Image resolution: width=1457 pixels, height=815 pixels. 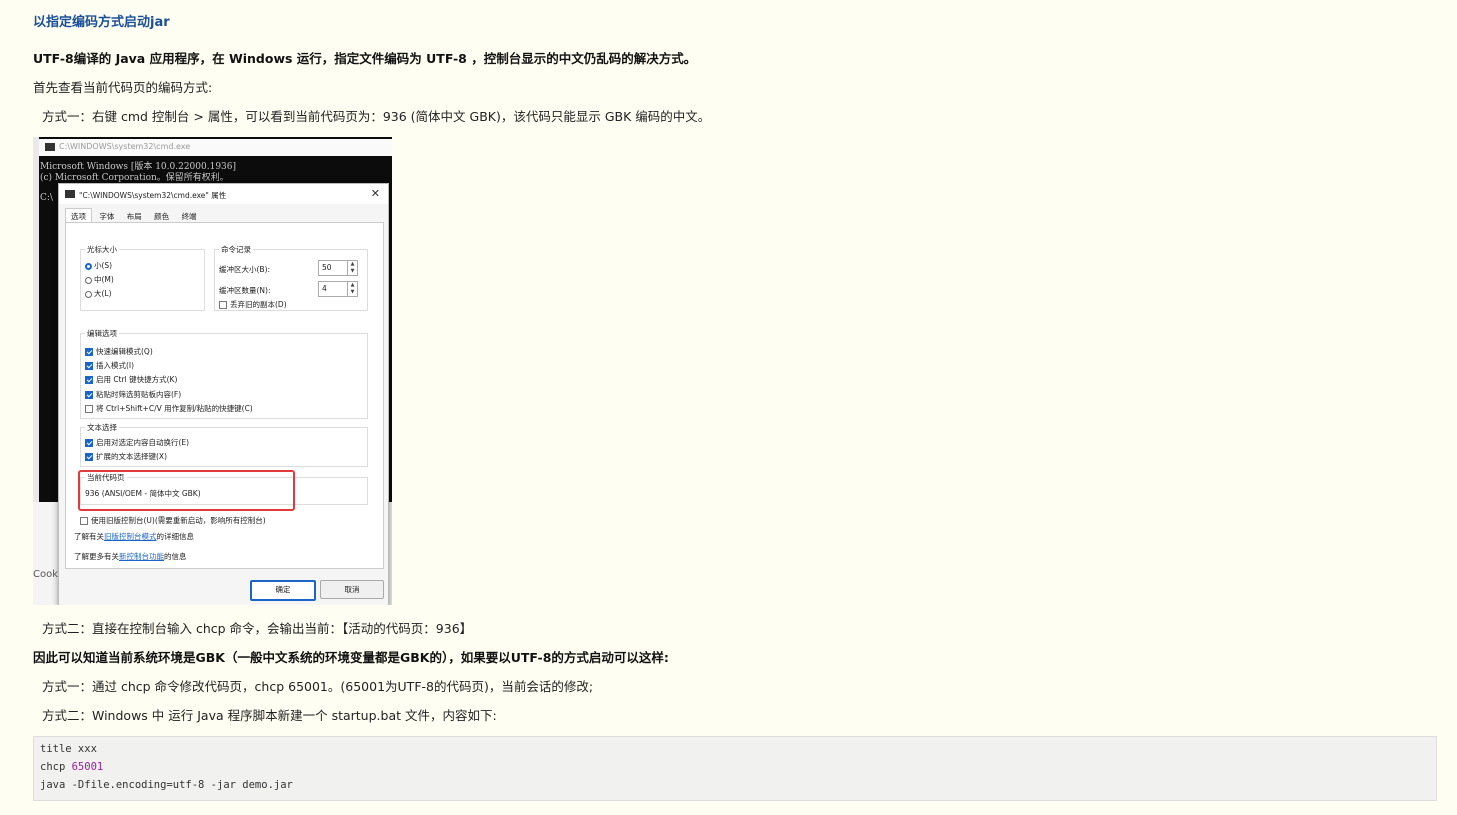 I want to click on discard-duplicates-option: 丢弃旧的副本(D), so click(x=253, y=304).